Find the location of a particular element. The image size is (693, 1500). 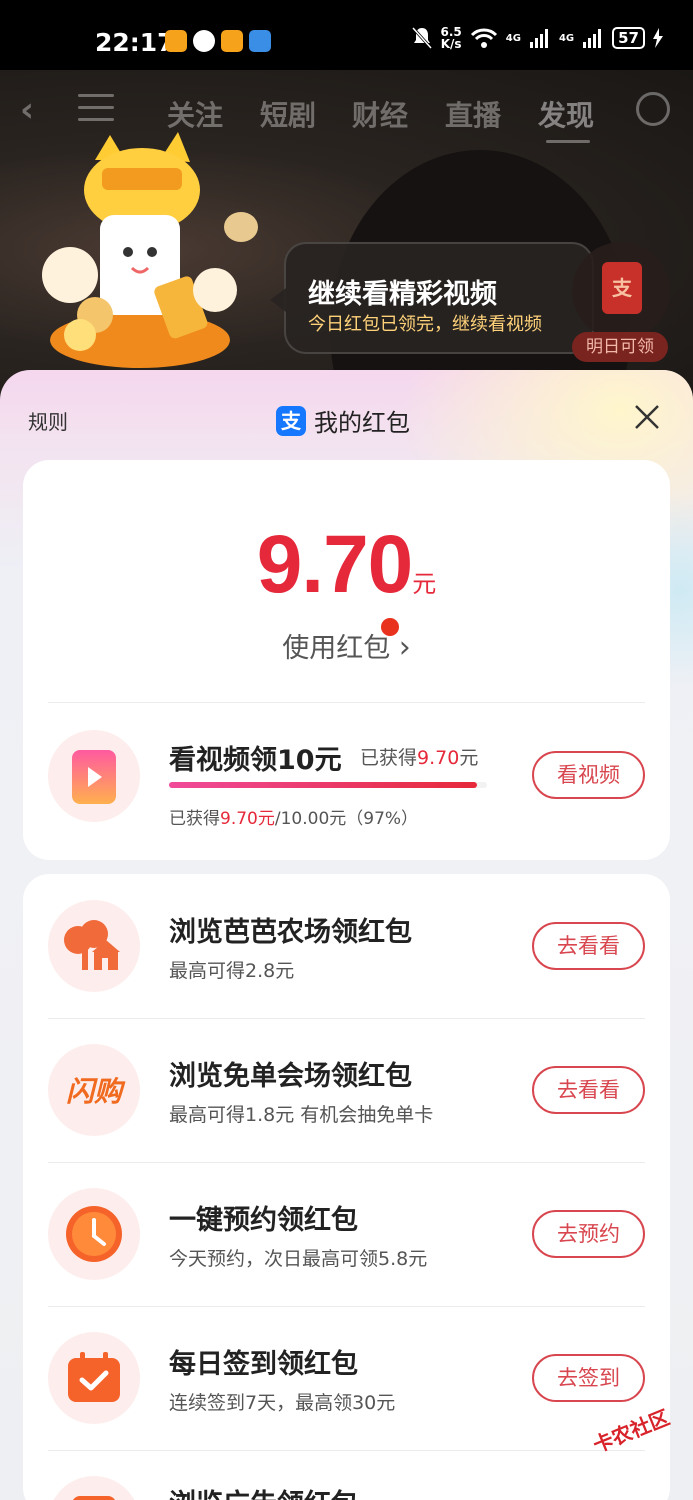

video-task-icon-wrap is located at coordinates (94, 776).